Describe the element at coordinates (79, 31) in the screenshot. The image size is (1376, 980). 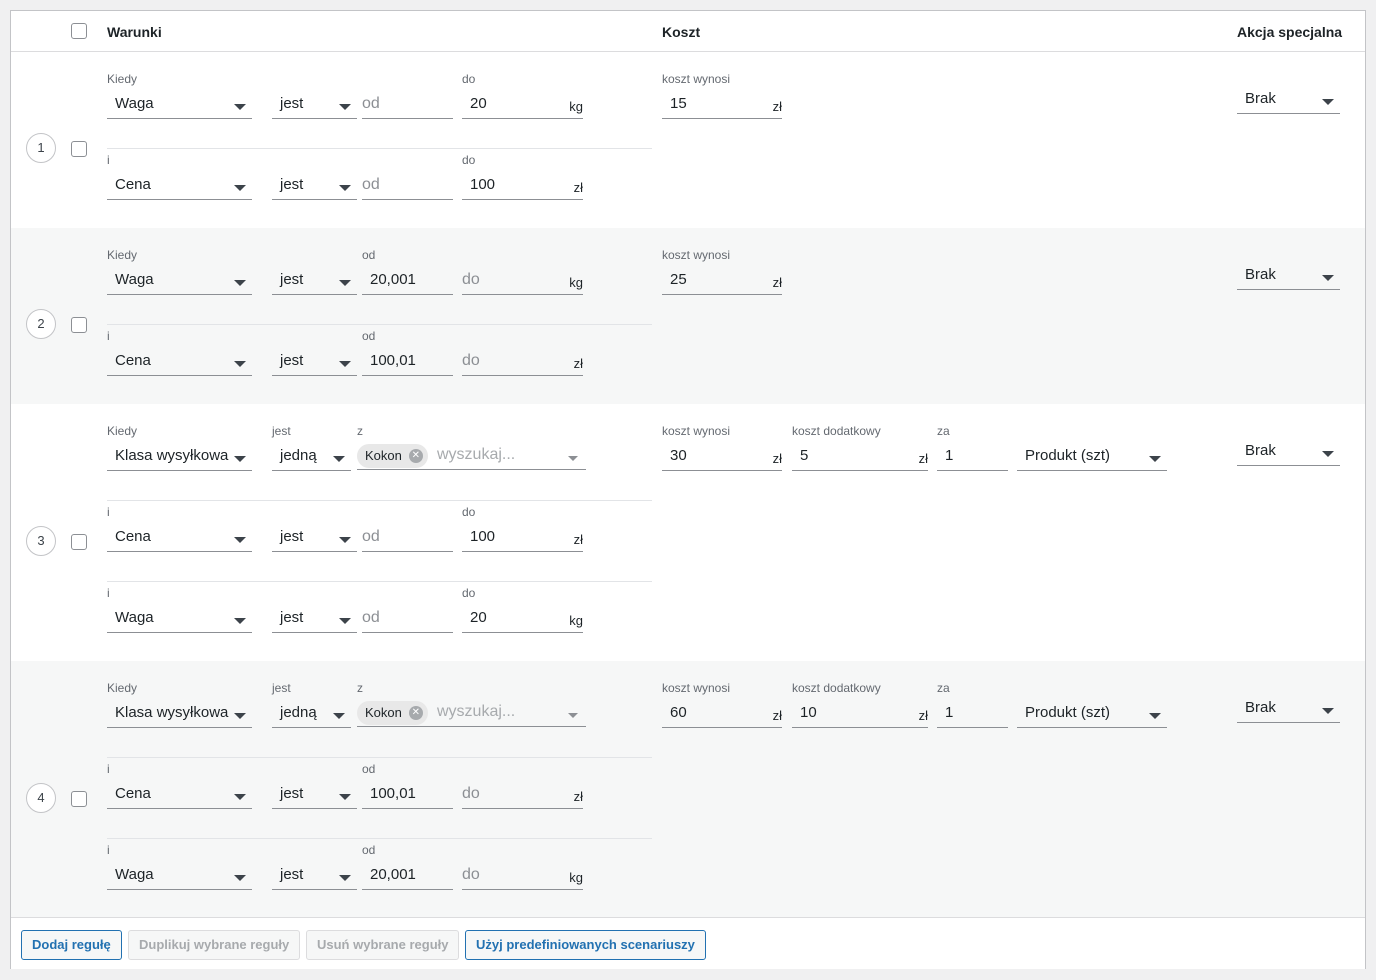
I see `select-all-checkbox` at that location.